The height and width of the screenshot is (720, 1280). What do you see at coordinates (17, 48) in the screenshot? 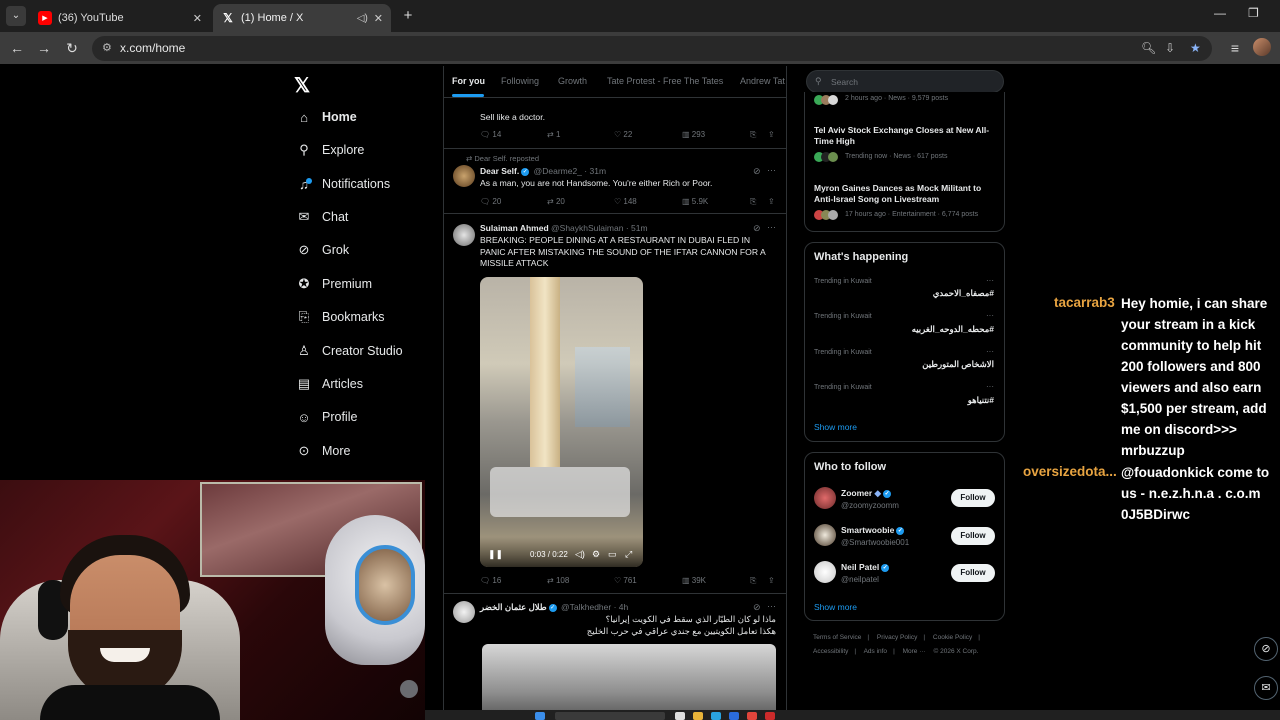
I see `back-button: ←` at bounding box center [17, 48].